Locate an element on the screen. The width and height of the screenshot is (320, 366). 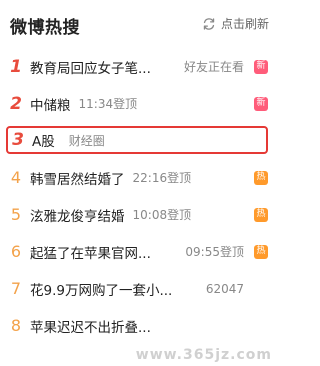
rank-number: 8 is located at coordinates (16, 325).